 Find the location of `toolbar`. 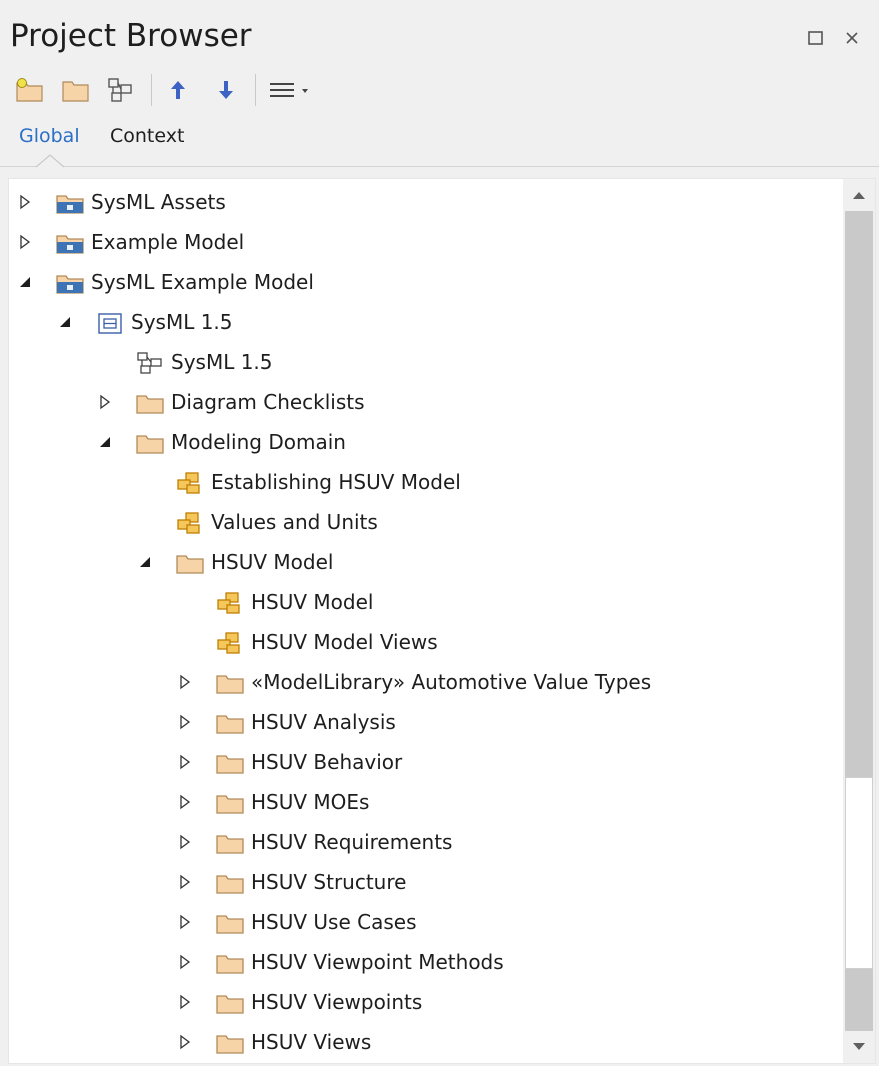

toolbar is located at coordinates (439, 90).